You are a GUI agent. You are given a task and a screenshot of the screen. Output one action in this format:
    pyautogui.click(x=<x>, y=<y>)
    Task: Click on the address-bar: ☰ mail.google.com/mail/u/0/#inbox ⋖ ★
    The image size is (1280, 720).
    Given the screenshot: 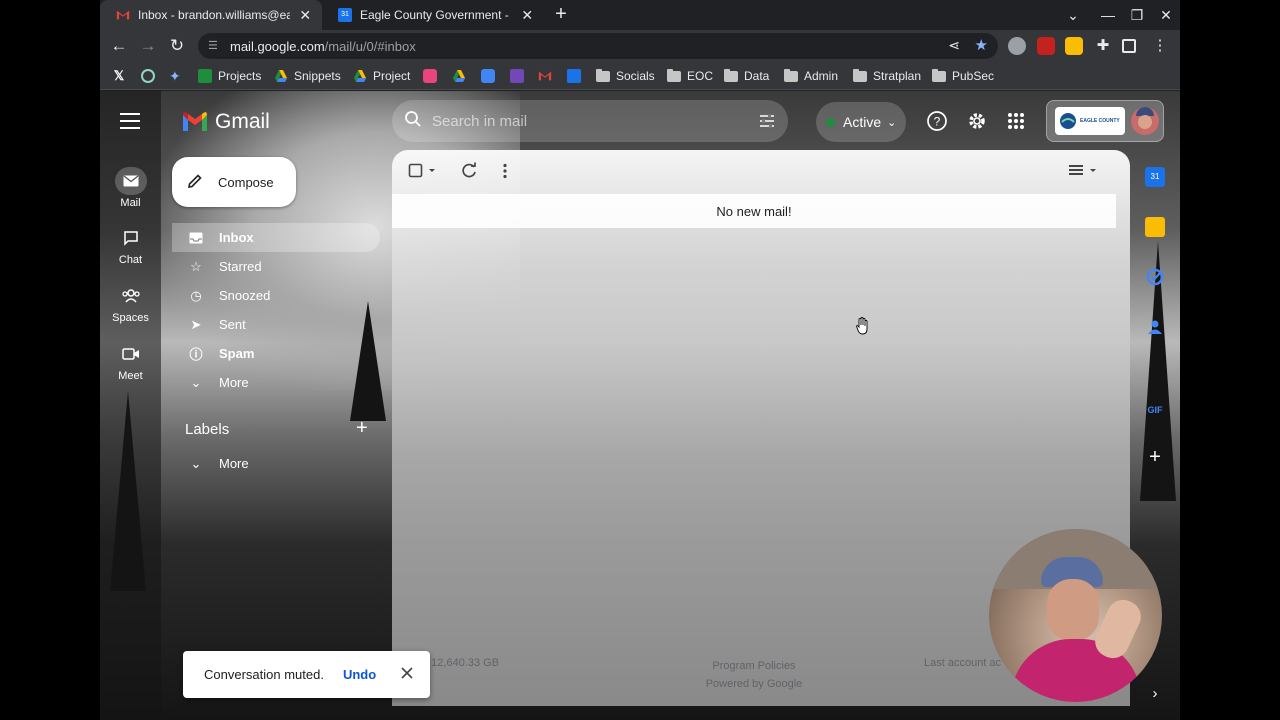 What is the action you would take?
    pyautogui.click(x=598, y=46)
    